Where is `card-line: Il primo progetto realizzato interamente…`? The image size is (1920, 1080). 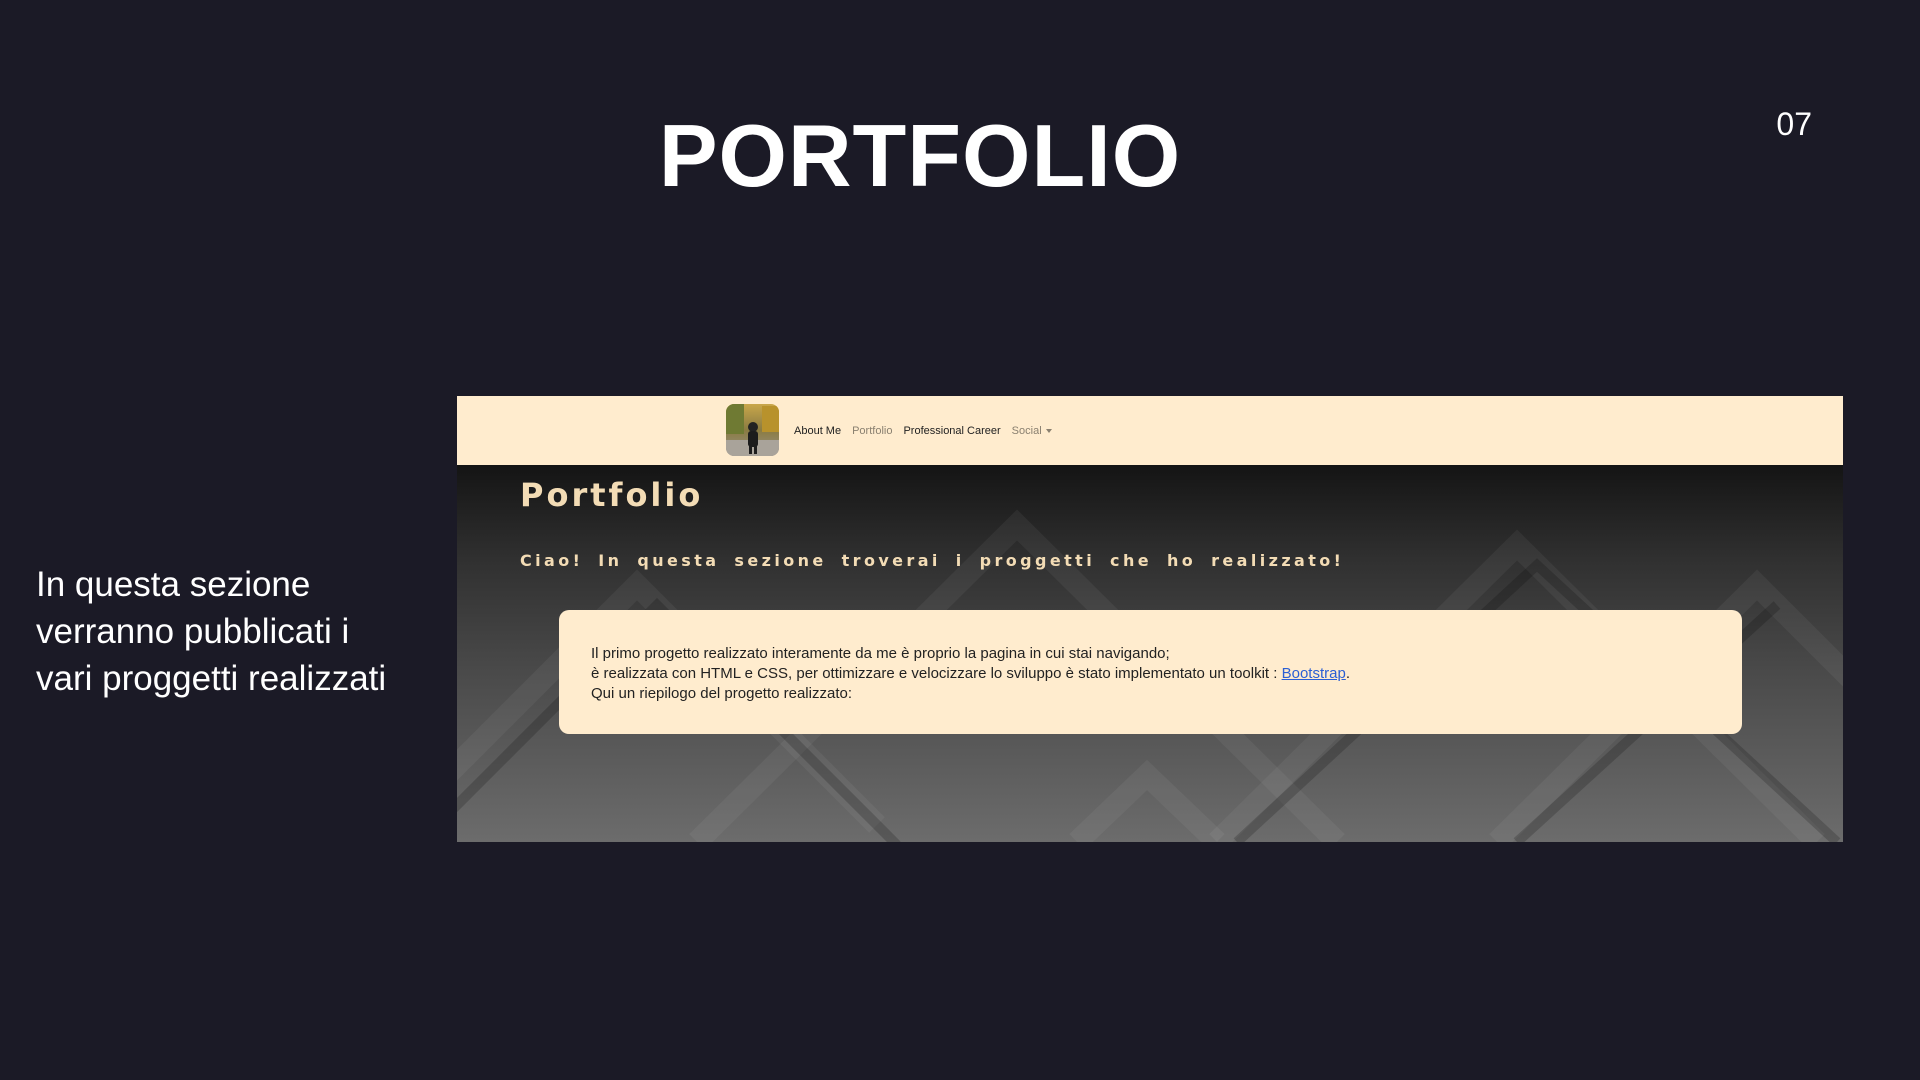 card-line: Il primo progetto realizzato interamente… is located at coordinates (880, 653).